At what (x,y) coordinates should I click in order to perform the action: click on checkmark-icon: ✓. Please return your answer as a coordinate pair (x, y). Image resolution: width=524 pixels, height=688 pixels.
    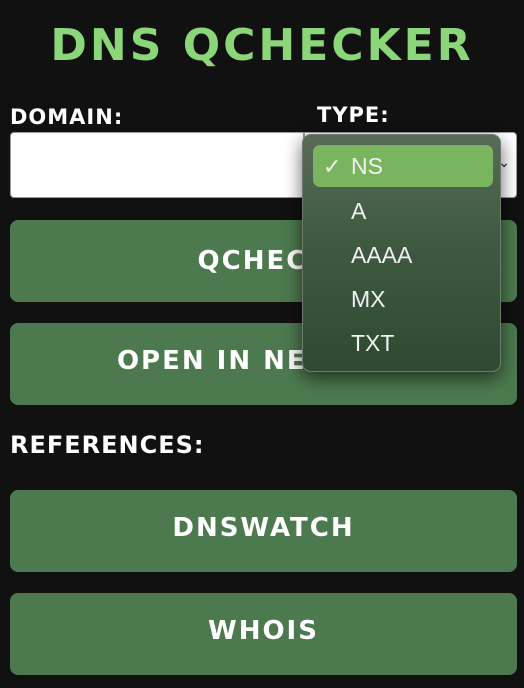
    Looking at the image, I should click on (332, 166).